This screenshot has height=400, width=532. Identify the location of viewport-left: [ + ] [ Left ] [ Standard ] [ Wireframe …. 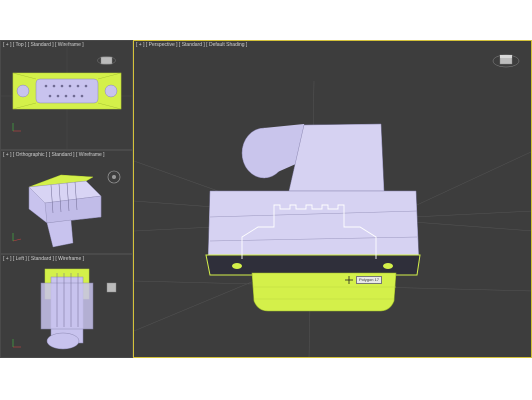
(66, 306).